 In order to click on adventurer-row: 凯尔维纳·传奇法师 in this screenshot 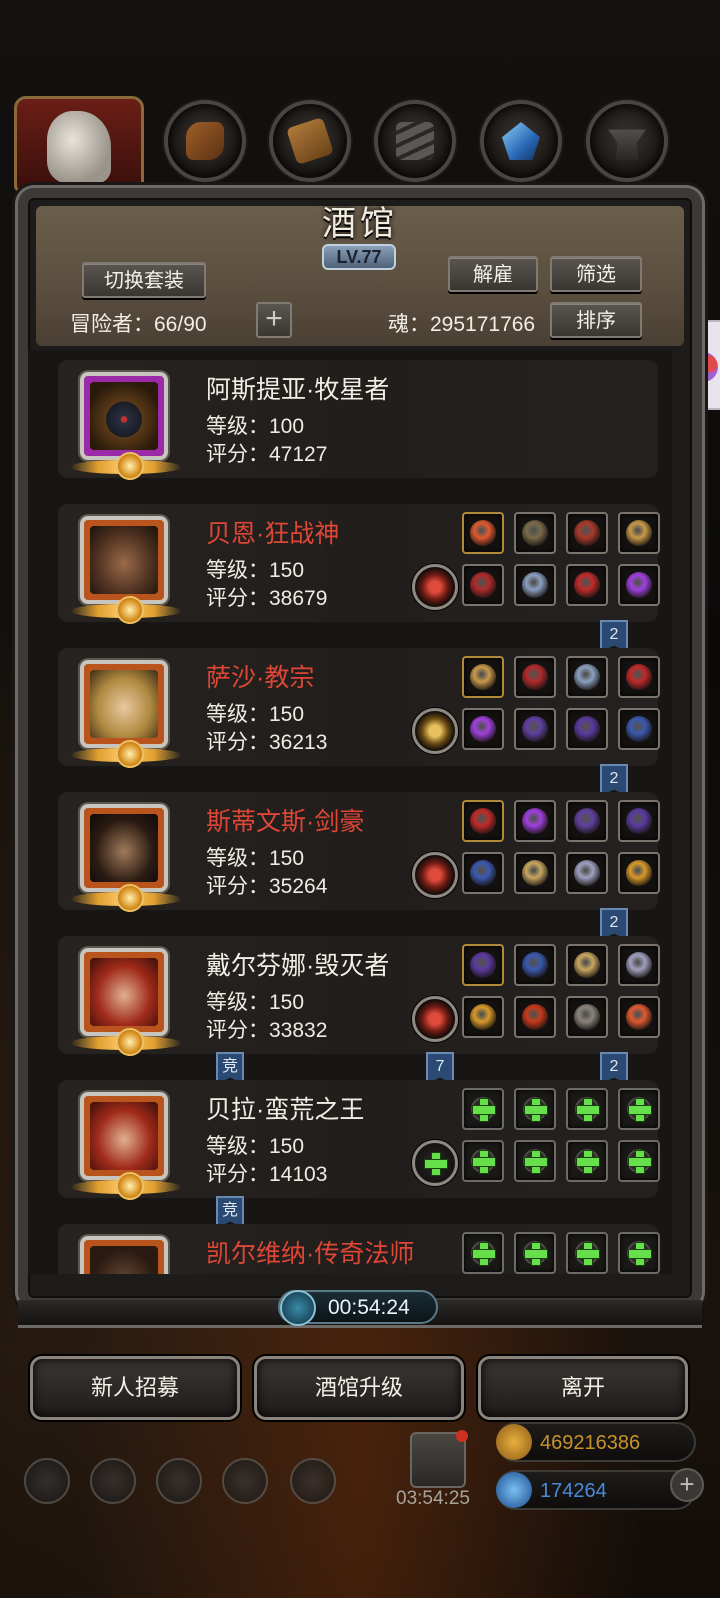, I will do `click(359, 1249)`.